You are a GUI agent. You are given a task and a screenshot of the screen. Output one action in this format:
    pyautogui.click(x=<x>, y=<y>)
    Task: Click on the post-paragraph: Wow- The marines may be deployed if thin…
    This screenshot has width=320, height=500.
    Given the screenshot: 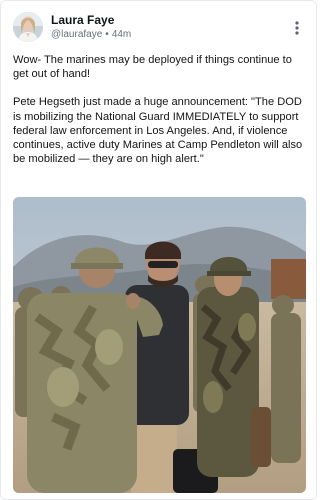 What is the action you would take?
    pyautogui.click(x=152, y=67)
    